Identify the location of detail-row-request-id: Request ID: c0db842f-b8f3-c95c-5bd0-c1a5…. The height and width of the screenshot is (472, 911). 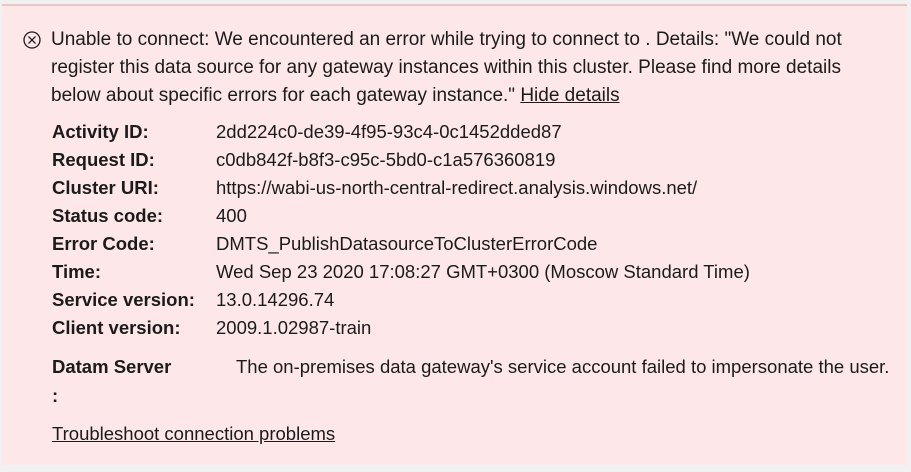
(401, 160).